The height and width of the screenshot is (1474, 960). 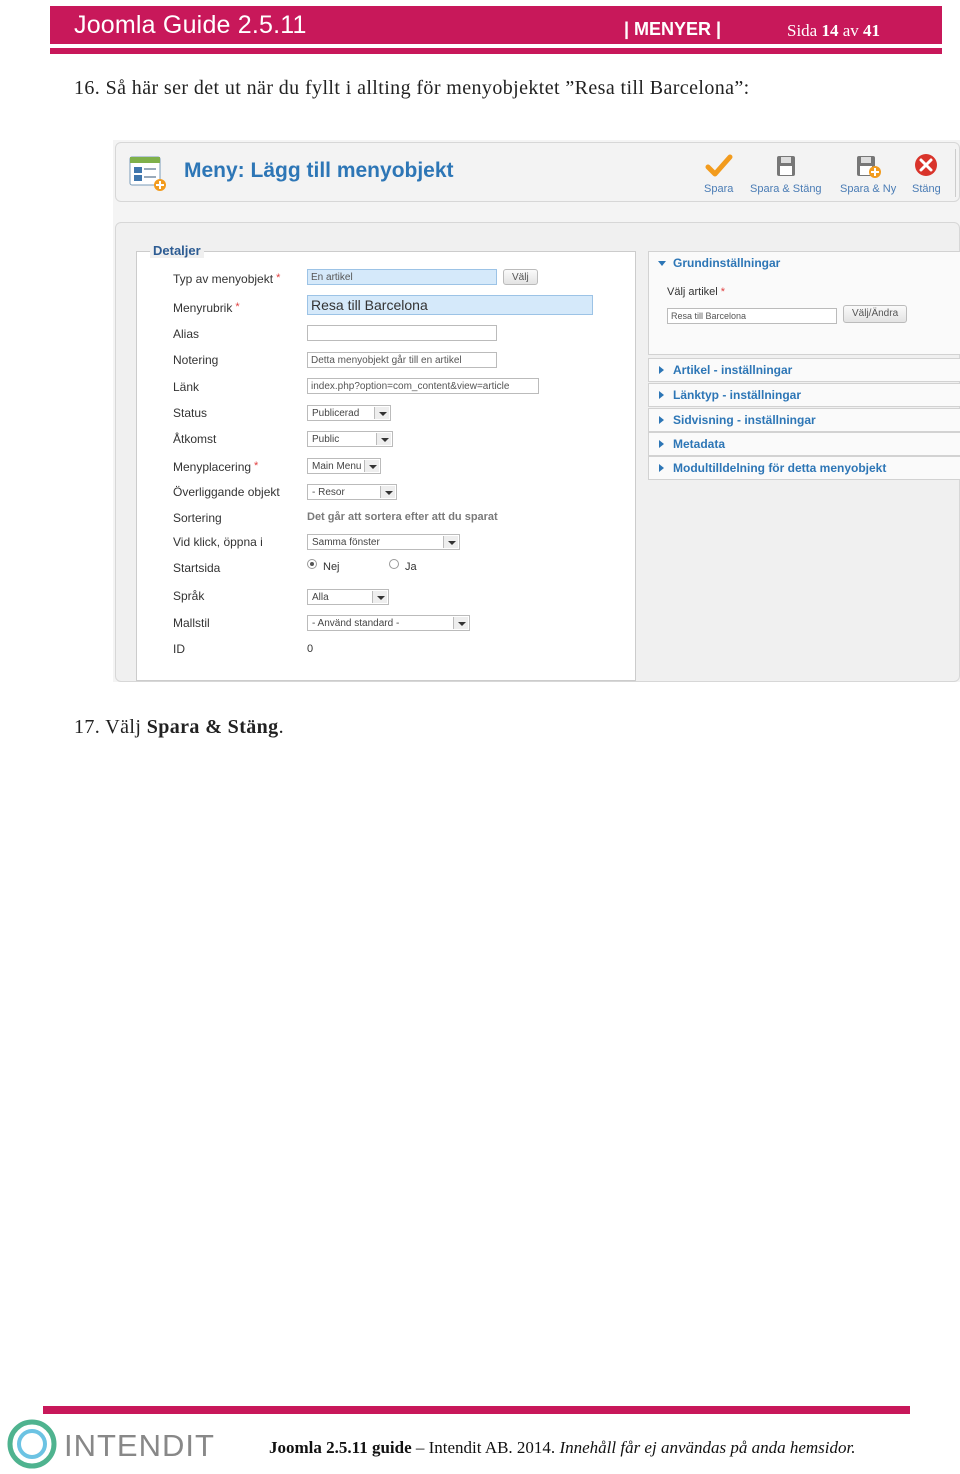 What do you see at coordinates (319, 170) in the screenshot?
I see `toolbar-title: Meny: Lägg till menyobjekt` at bounding box center [319, 170].